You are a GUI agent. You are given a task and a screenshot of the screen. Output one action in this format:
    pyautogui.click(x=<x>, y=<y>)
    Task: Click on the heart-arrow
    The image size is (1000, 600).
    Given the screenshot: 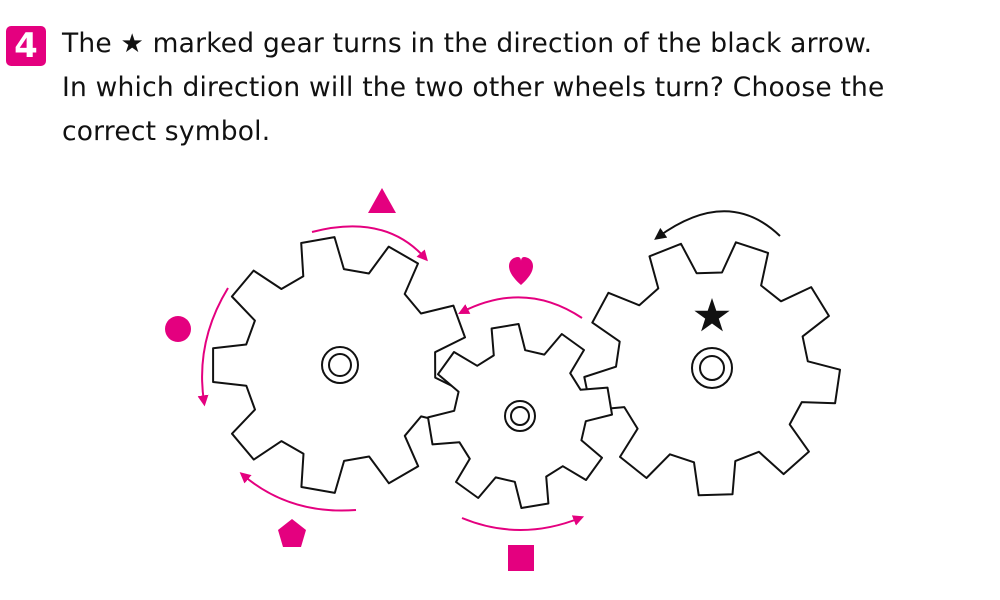 What is the action you would take?
    pyautogui.click(x=520, y=307)
    